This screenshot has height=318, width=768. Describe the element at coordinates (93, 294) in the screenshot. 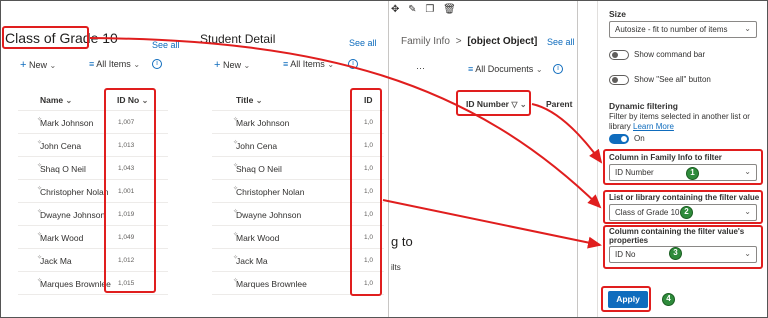

I see `row-divider` at that location.